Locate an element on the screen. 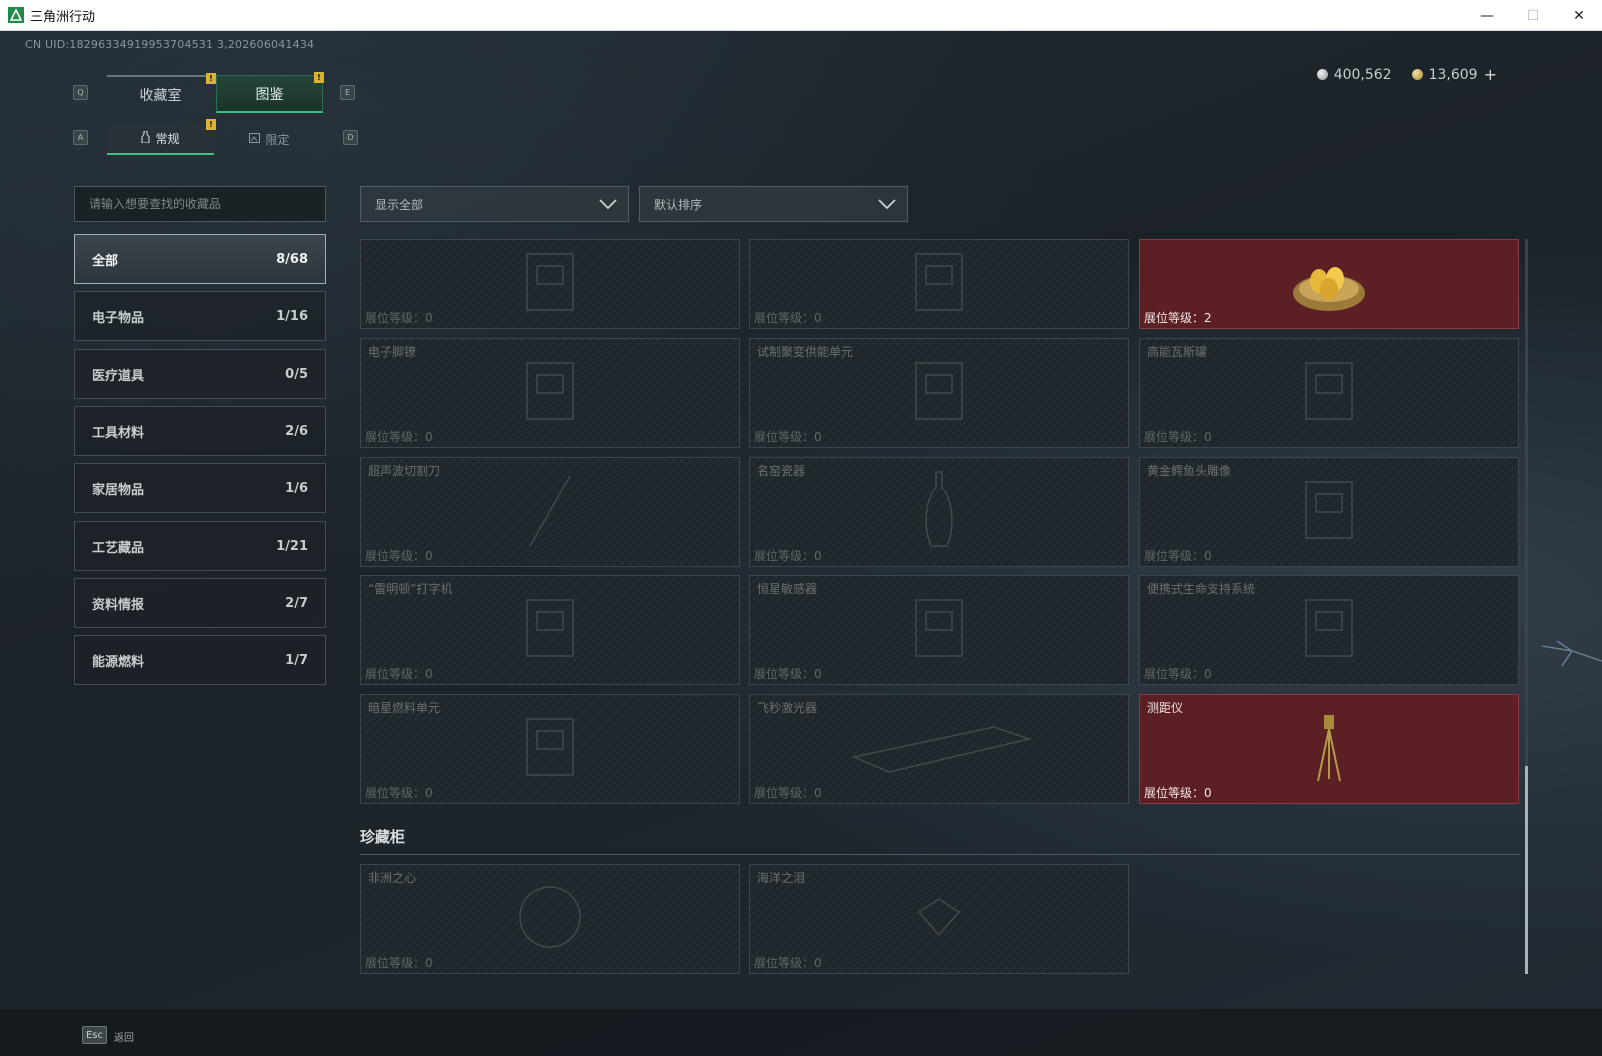 Image resolution: width=1602 pixels, height=1056 pixels. collection-card: 暗星燃料单元 展位等级：0 is located at coordinates (550, 749).